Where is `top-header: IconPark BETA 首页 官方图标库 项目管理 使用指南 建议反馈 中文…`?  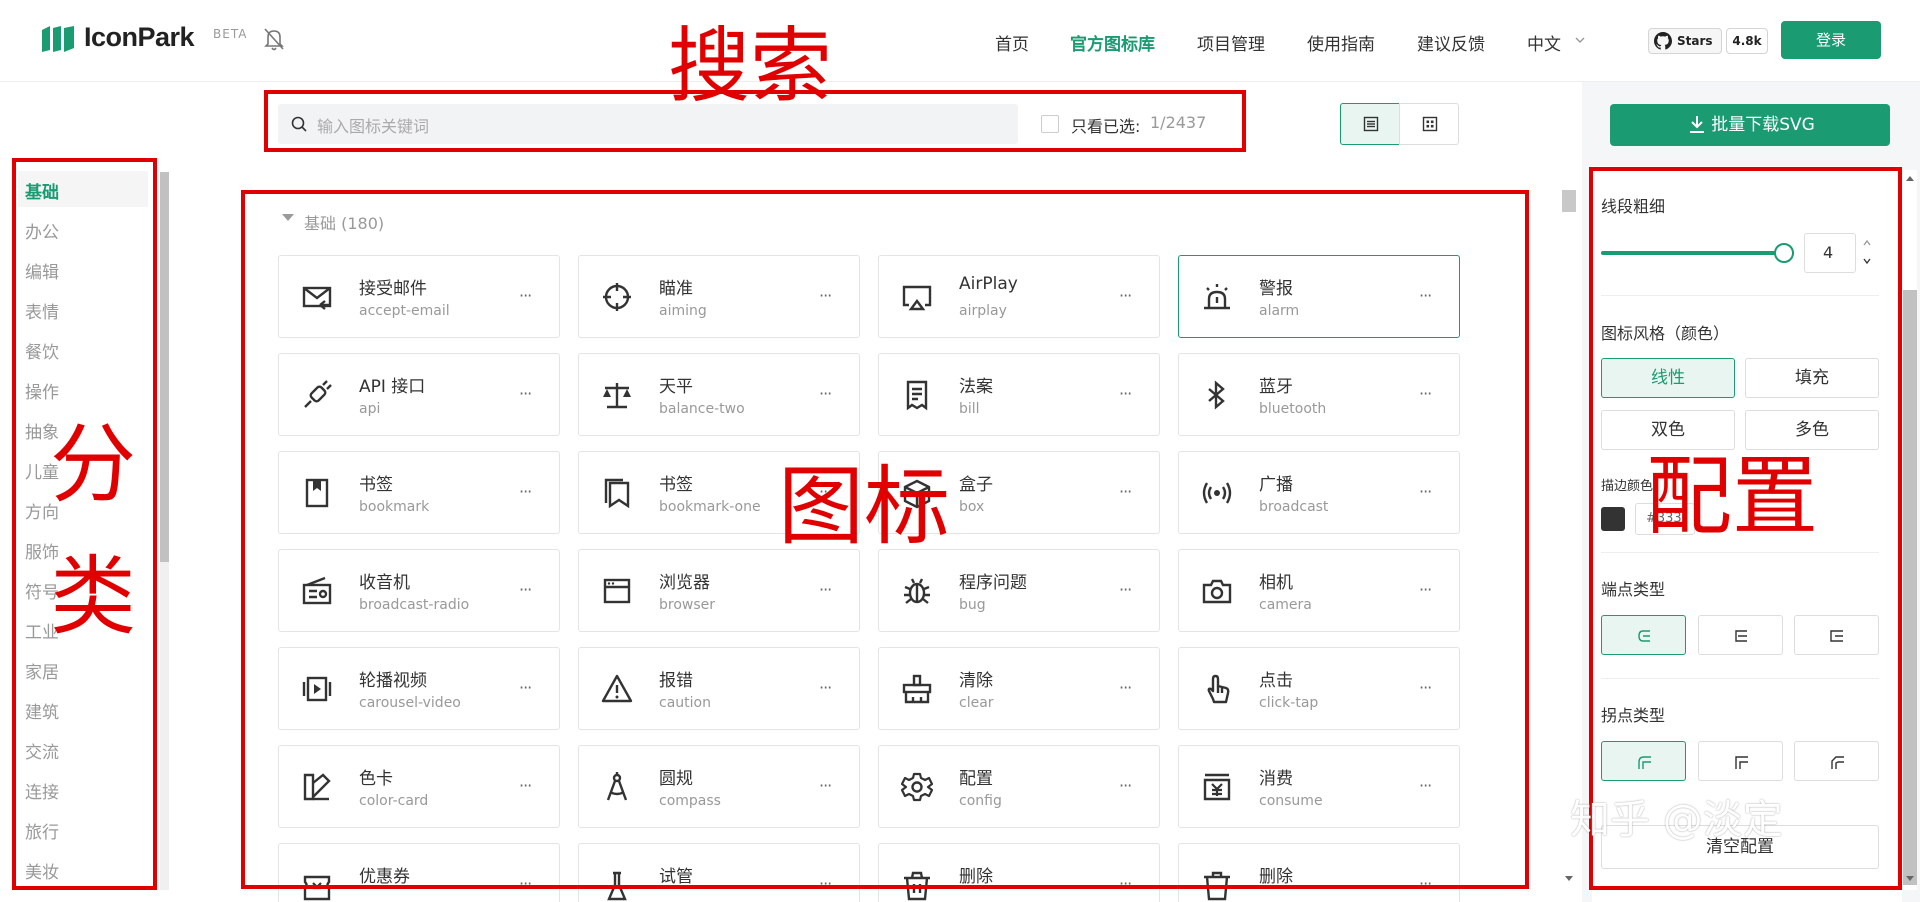
top-header: IconPark BETA 首页 官方图标库 项目管理 使用指南 建议反馈 中文… is located at coordinates (960, 41).